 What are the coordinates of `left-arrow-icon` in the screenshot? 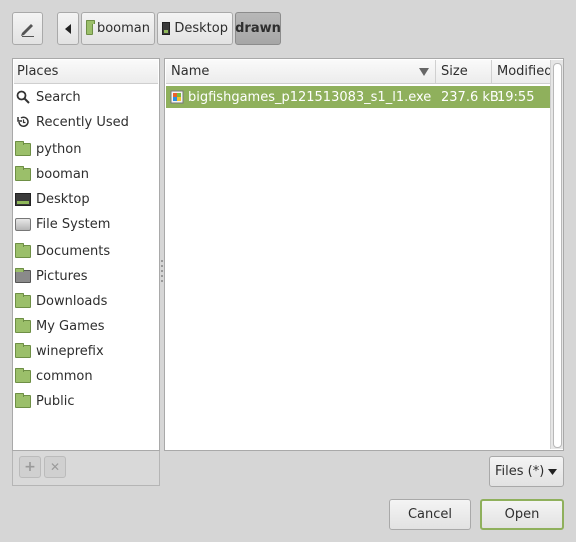 It's located at (68, 28).